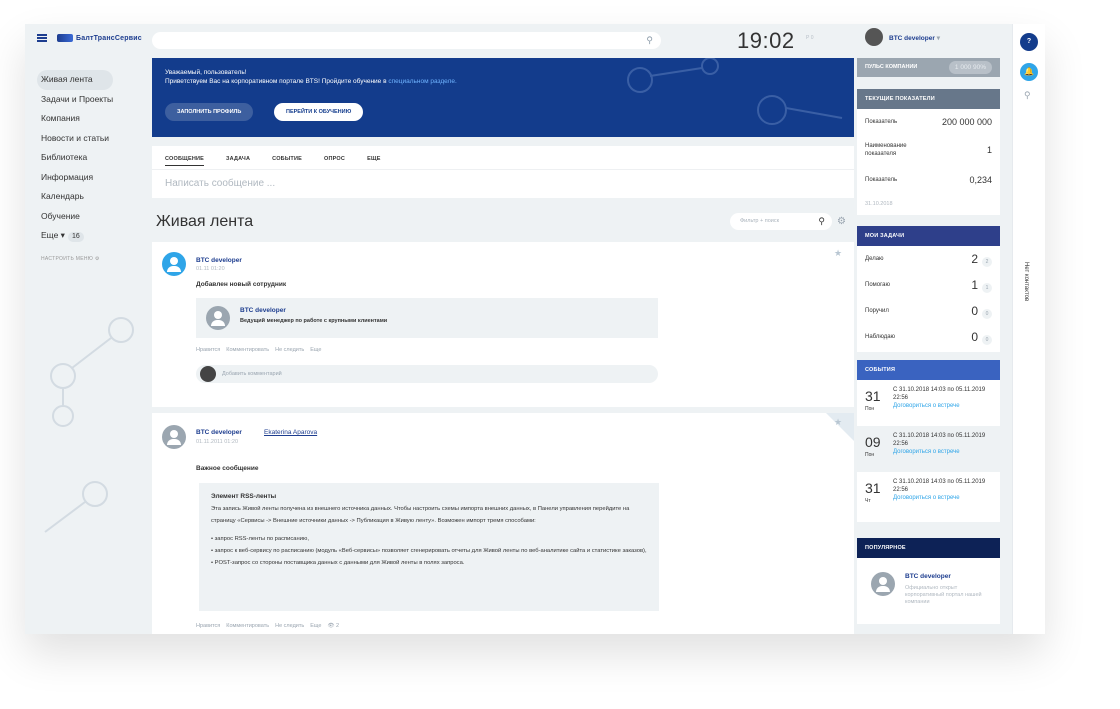 Image resolution: width=1120 pixels, height=709 pixels. Describe the element at coordinates (263, 310) in the screenshot. I see `employee-name: BTC developer` at that location.